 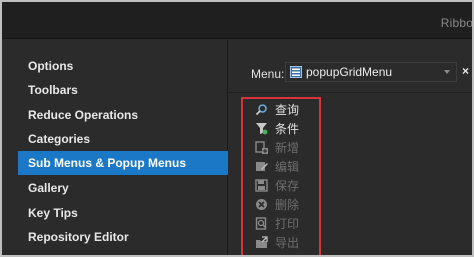 I want to click on popup-item-export: 导出, so click(x=283, y=243).